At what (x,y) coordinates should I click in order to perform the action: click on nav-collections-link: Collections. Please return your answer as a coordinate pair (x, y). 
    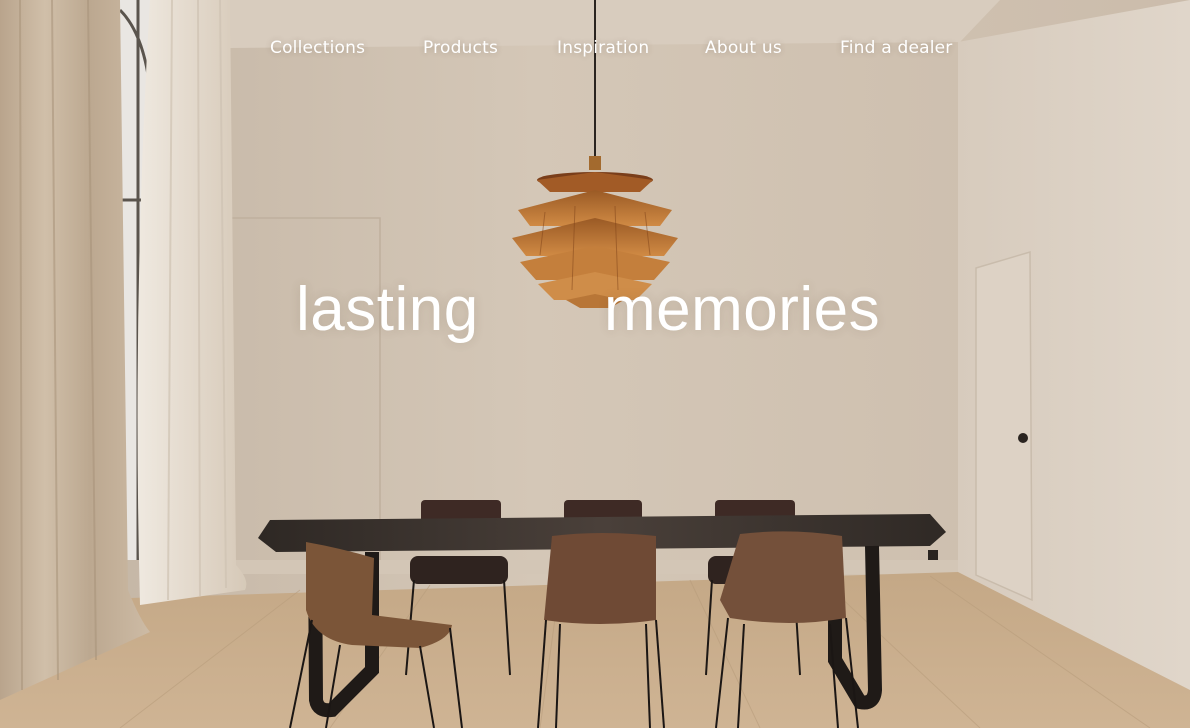
    Looking at the image, I should click on (317, 48).